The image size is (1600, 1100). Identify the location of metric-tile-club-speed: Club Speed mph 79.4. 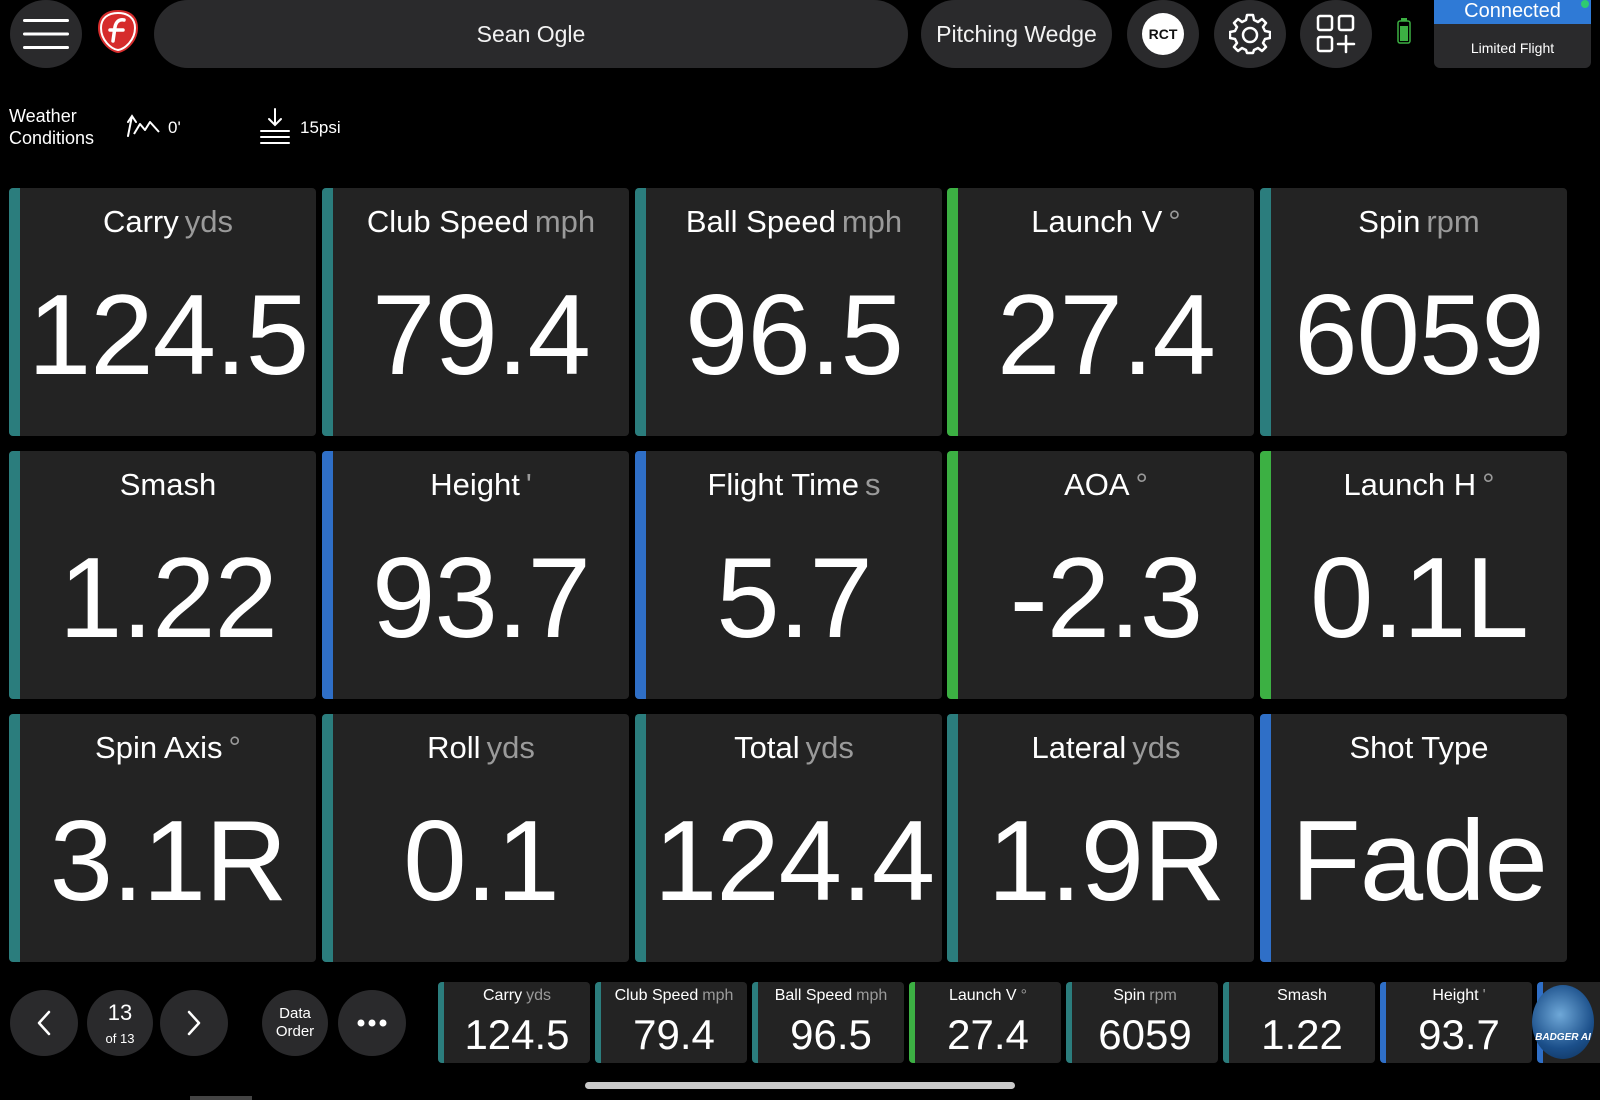
(475, 312).